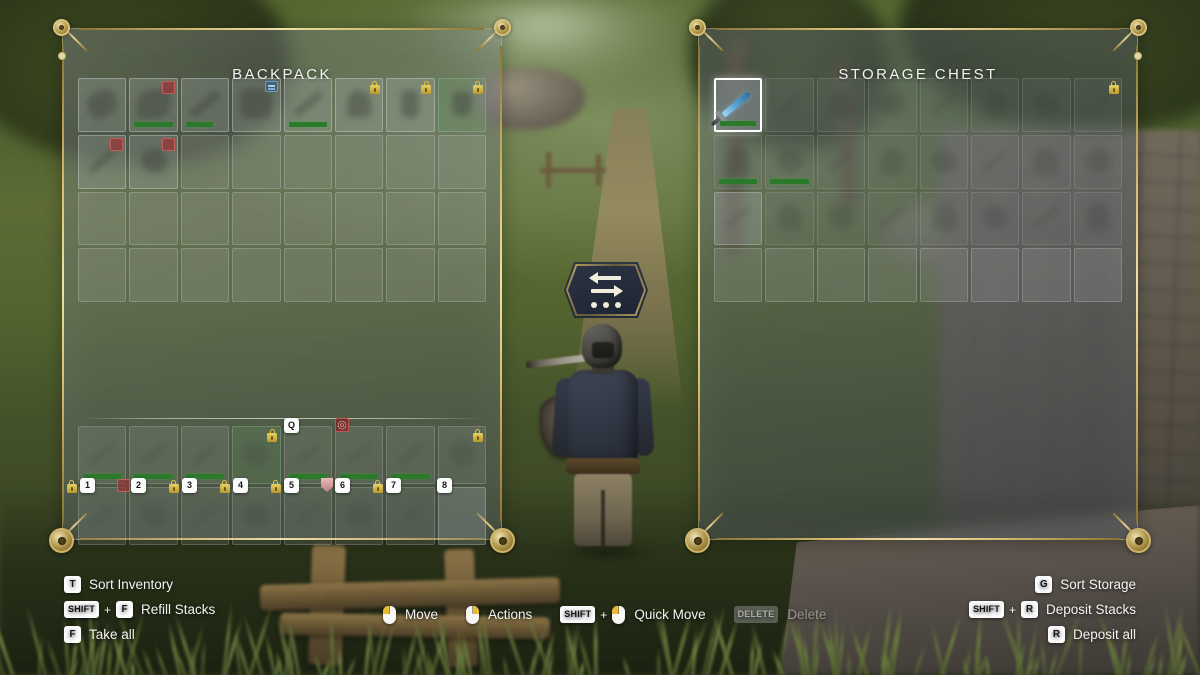 This screenshot has height=675, width=1200. I want to click on durability-bar, so click(738, 123).